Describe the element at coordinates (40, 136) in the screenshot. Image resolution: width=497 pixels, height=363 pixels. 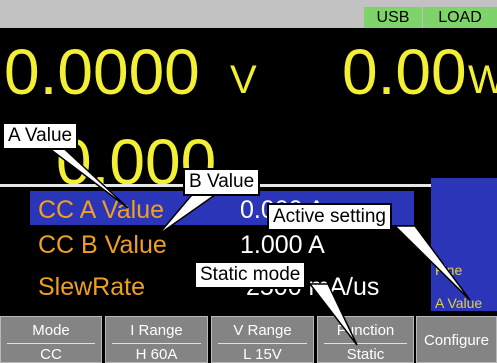
I see `a-value-callout: A Value` at that location.